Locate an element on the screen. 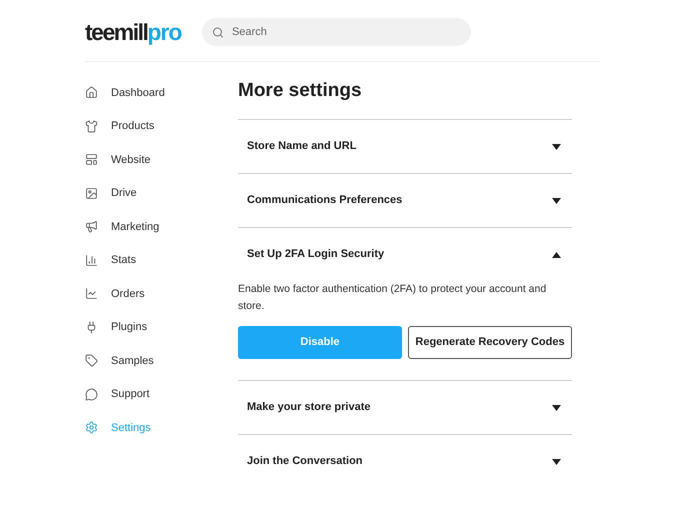 Image resolution: width=680 pixels, height=510 pixels. layout-icon is located at coordinates (91, 159).